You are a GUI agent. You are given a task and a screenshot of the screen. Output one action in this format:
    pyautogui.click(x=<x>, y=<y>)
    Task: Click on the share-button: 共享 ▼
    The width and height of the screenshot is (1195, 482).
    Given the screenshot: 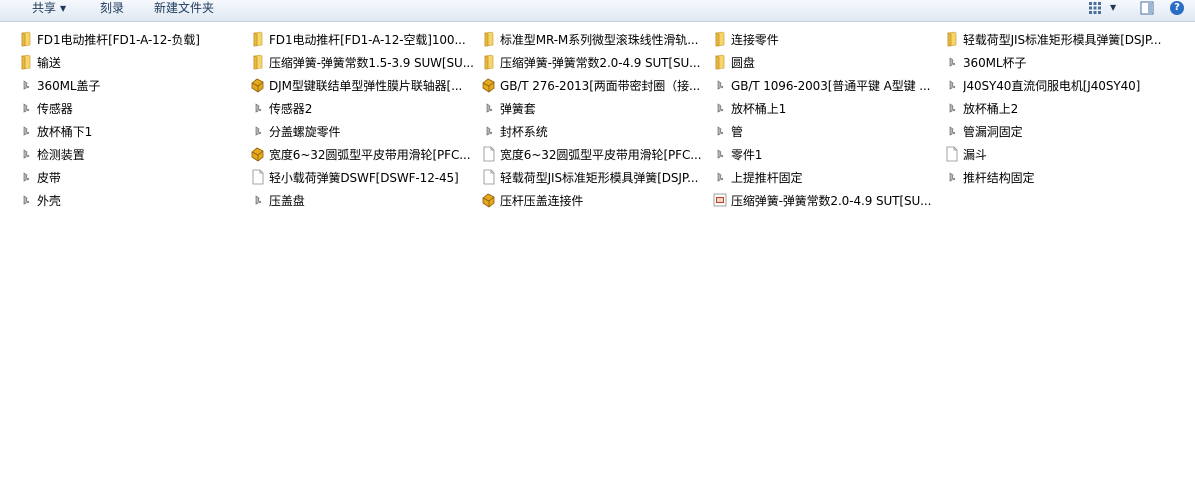 What is the action you would take?
    pyautogui.click(x=49, y=9)
    